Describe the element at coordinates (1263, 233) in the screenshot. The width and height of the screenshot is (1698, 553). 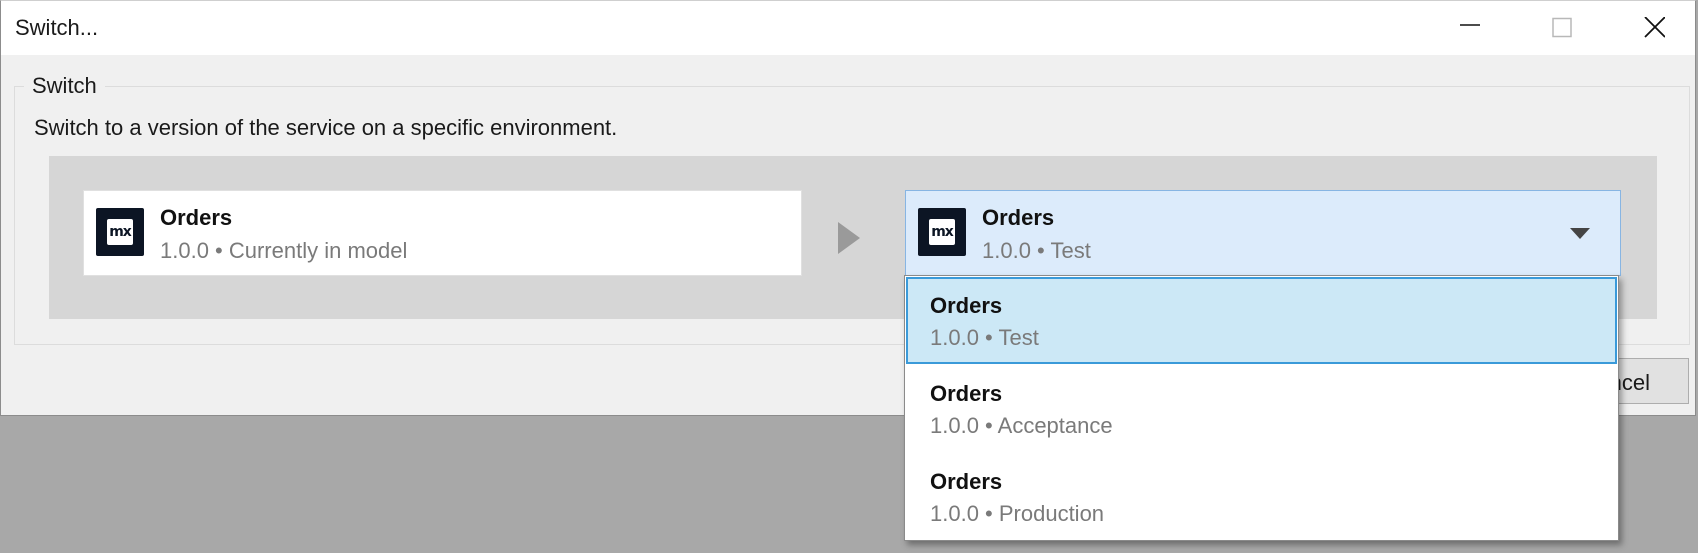
I see `target-version-dropdown: mx Orders 1.0.0 • Test` at that location.